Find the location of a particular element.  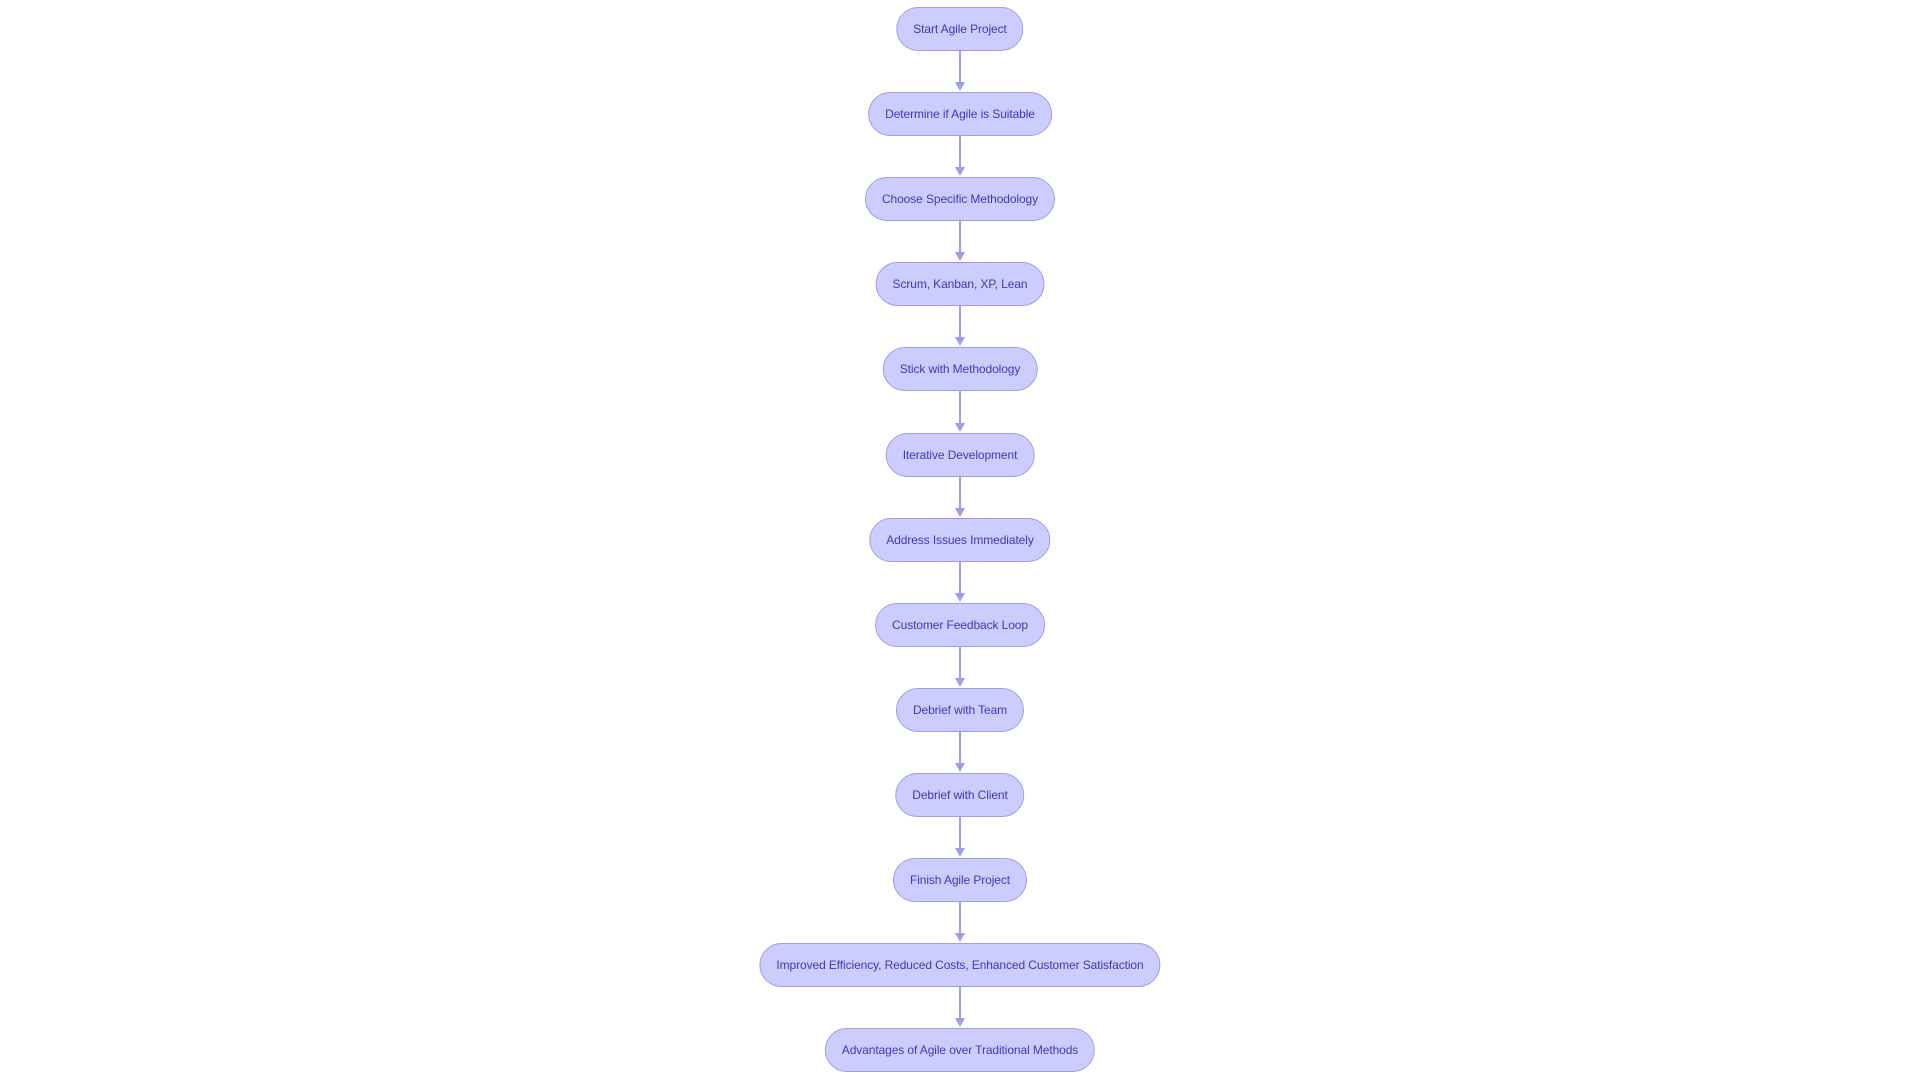

node-debrief-client: Debrief with Client is located at coordinates (960, 795).